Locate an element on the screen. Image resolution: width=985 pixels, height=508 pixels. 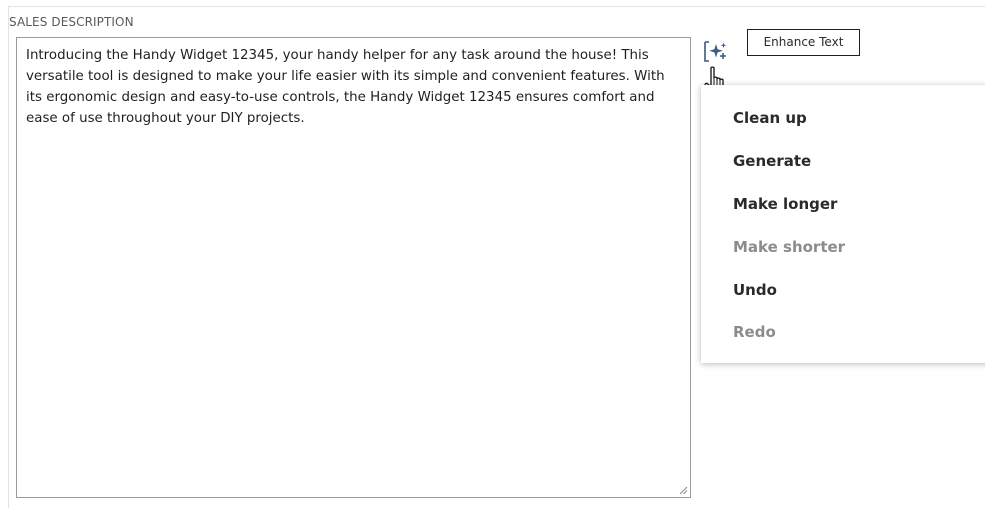
enhance-text-tooltip: Enhance Text is located at coordinates (803, 42).